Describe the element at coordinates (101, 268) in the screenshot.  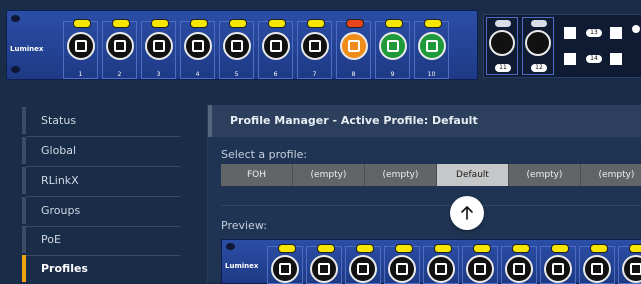
I see `sidebar-item-profiles: Profiles` at that location.